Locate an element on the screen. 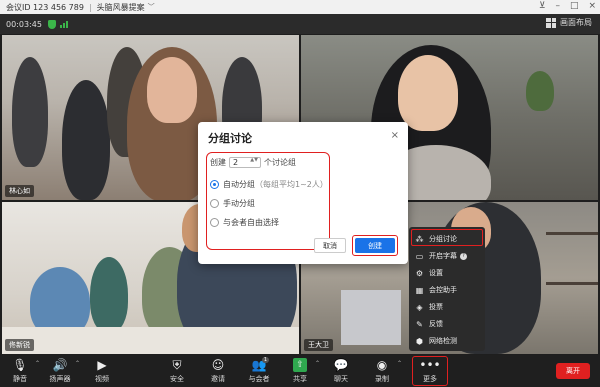 The width and height of the screenshot is (600, 387). option-free-label: 与会者自由选择 is located at coordinates (251, 222).